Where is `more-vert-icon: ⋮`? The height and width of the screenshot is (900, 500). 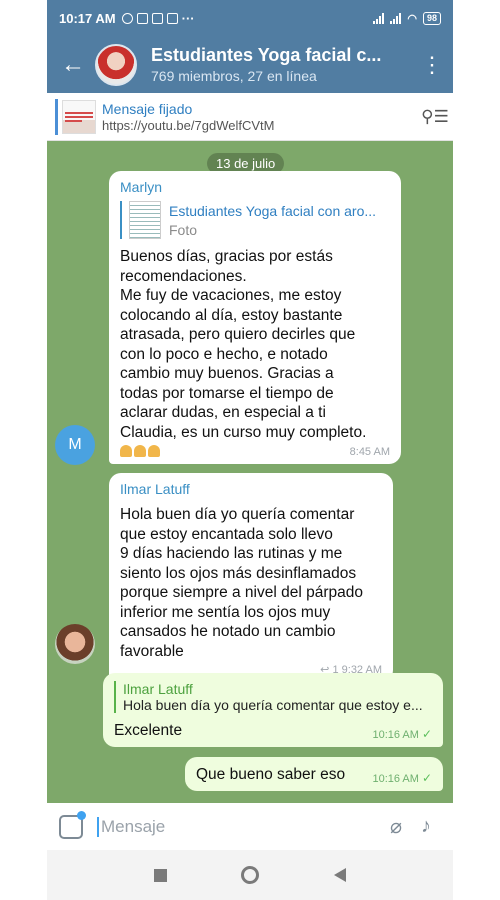
more-vert-icon: ⋮ is located at coordinates (432, 65).